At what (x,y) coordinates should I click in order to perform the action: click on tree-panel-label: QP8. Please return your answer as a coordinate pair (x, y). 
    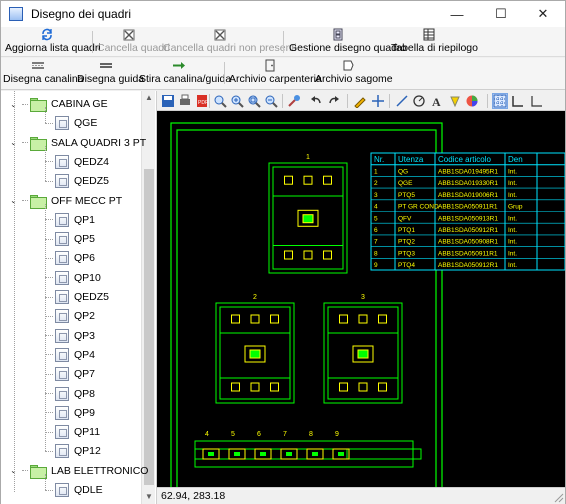
    Looking at the image, I should click on (85, 393).